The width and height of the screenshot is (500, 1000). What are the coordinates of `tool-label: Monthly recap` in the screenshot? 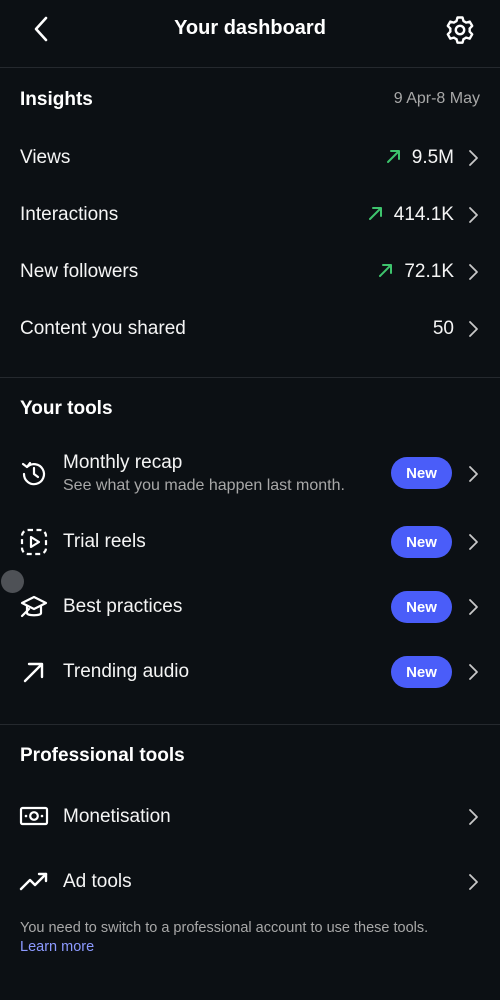 It's located at (123, 462).